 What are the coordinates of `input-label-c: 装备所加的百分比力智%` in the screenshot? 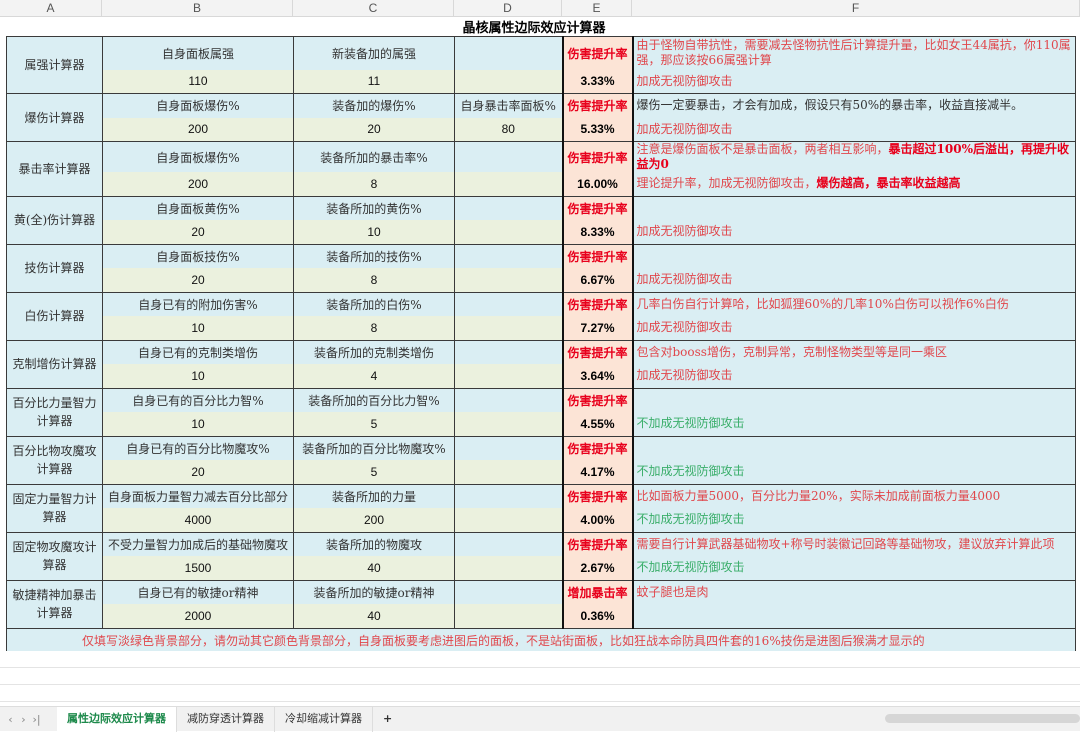 It's located at (374, 399).